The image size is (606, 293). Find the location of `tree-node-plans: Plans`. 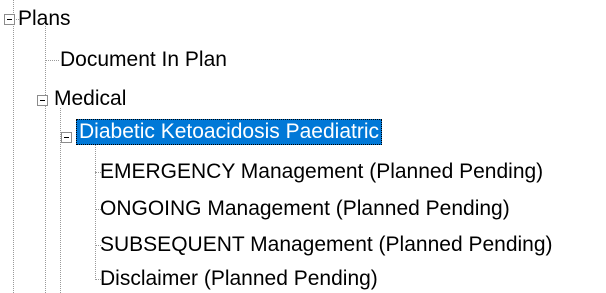

tree-node-plans: Plans is located at coordinates (44, 19).